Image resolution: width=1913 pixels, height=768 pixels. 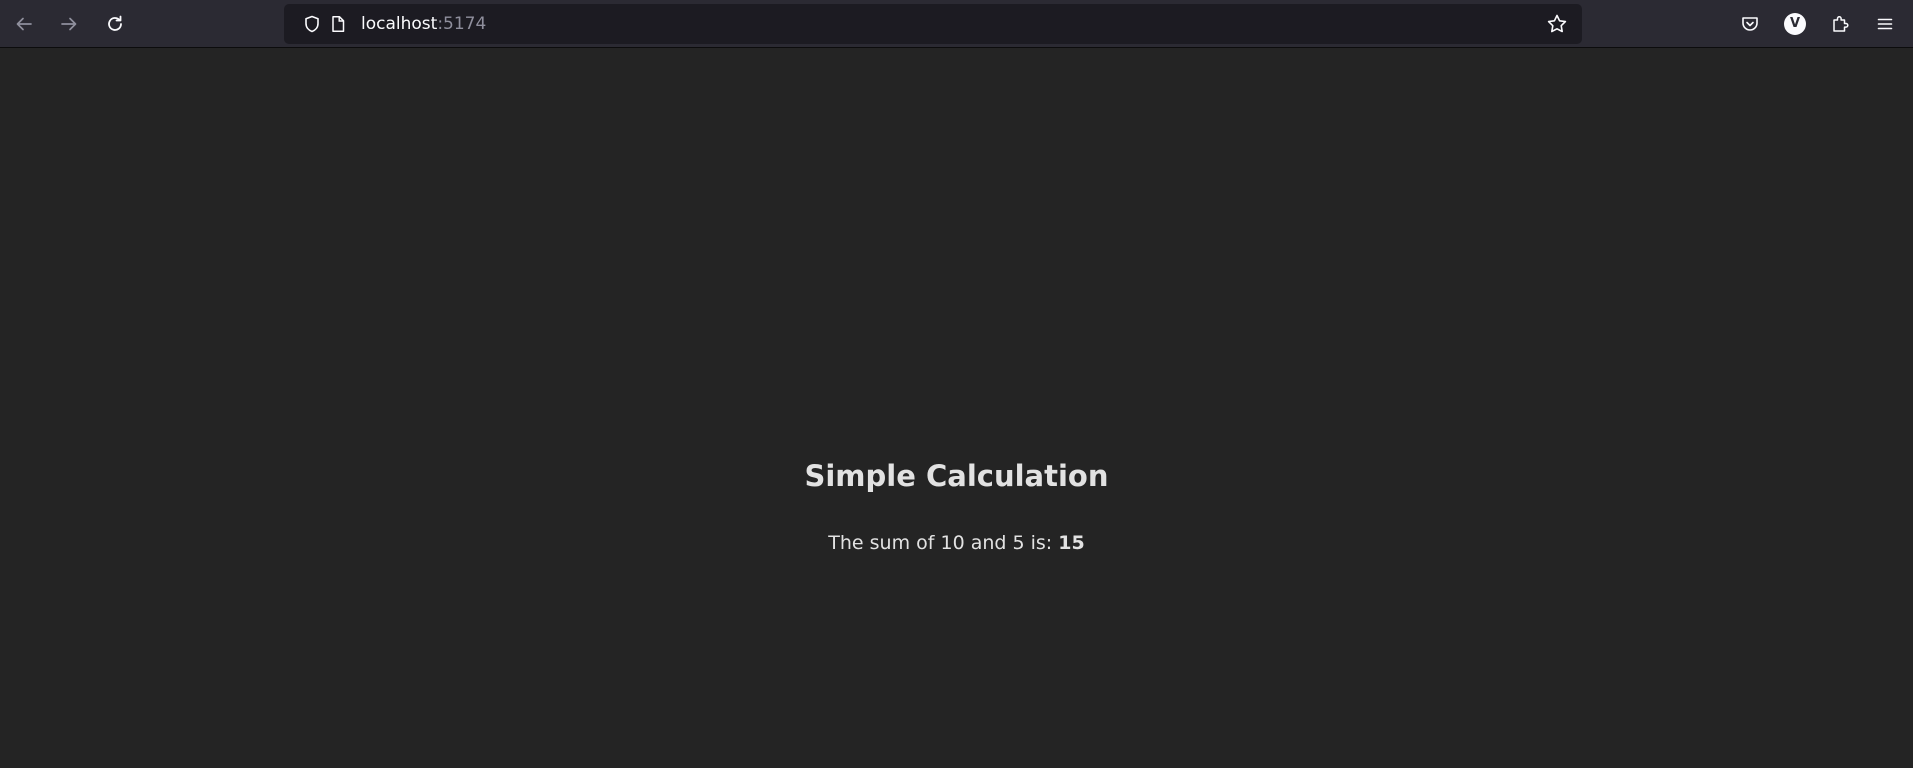 What do you see at coordinates (399, 24) in the screenshot?
I see `url-host: localhost` at bounding box center [399, 24].